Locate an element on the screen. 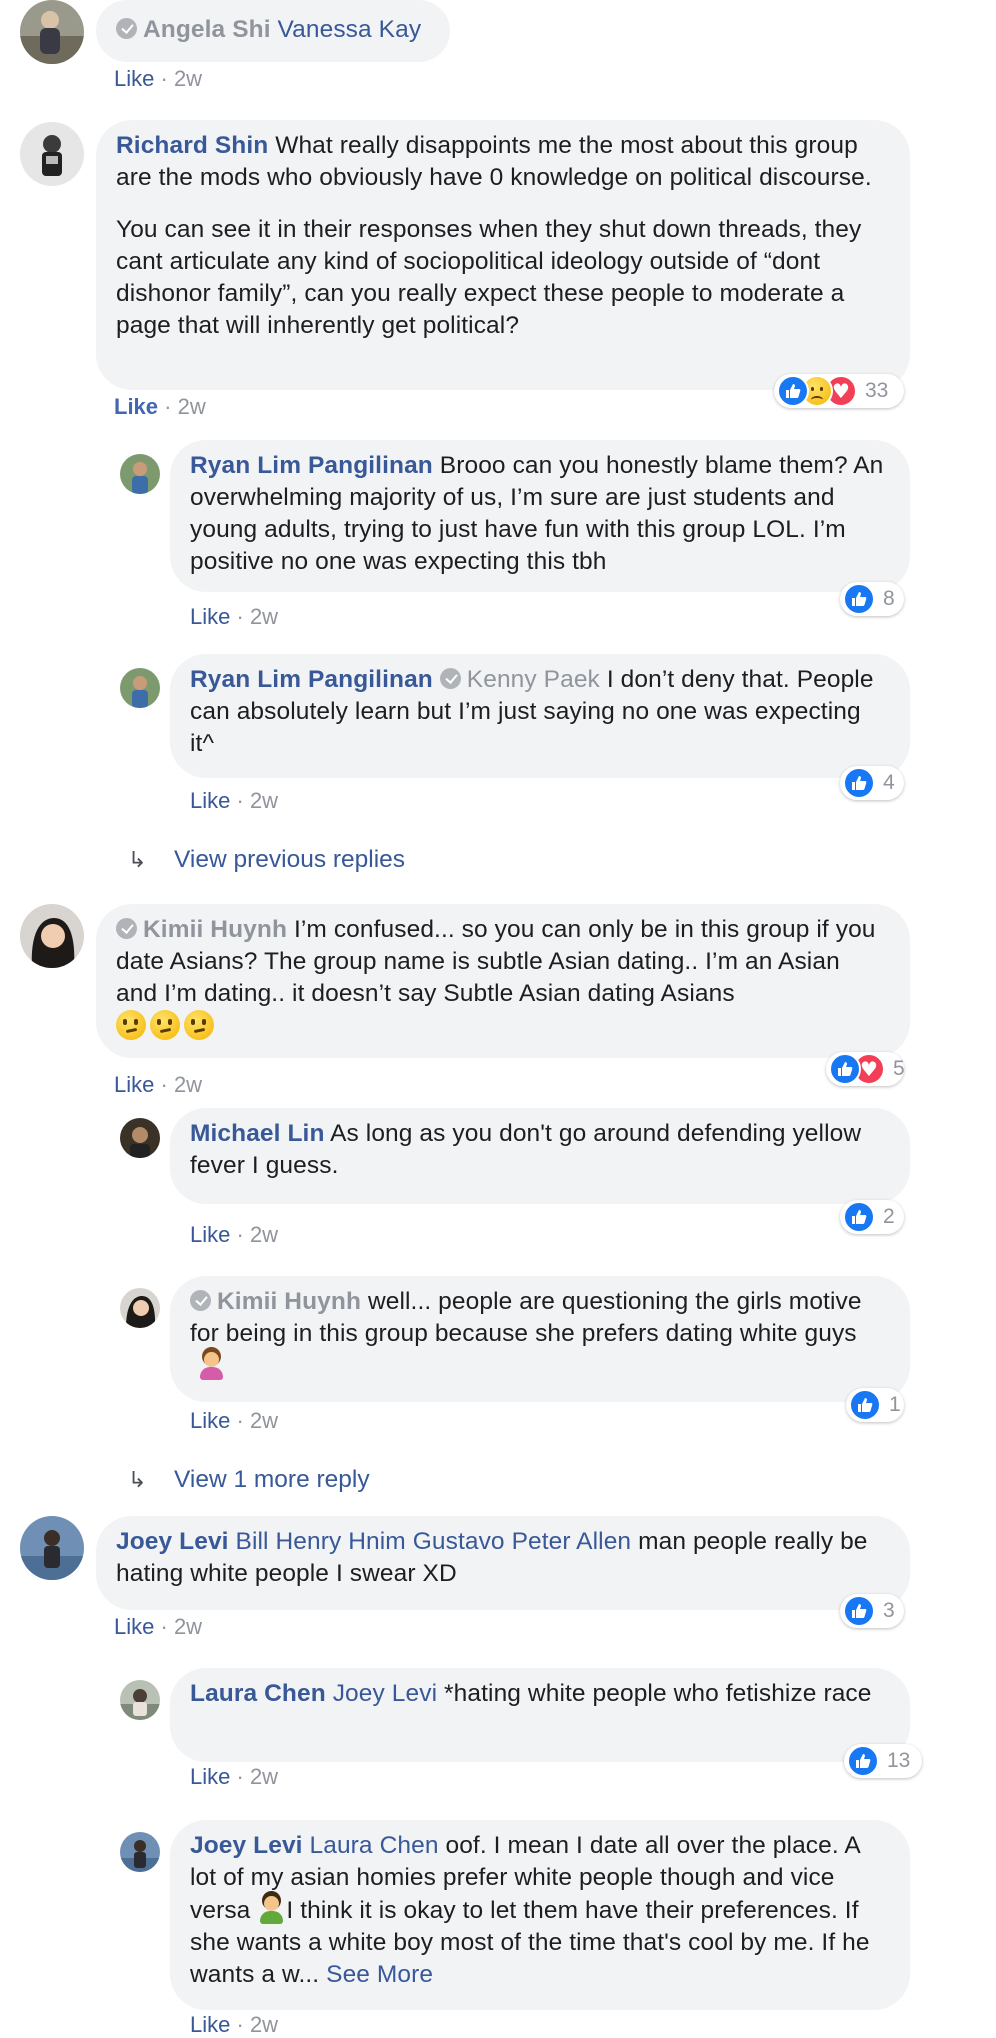  reaction-count: 13 is located at coordinates (899, 1760).